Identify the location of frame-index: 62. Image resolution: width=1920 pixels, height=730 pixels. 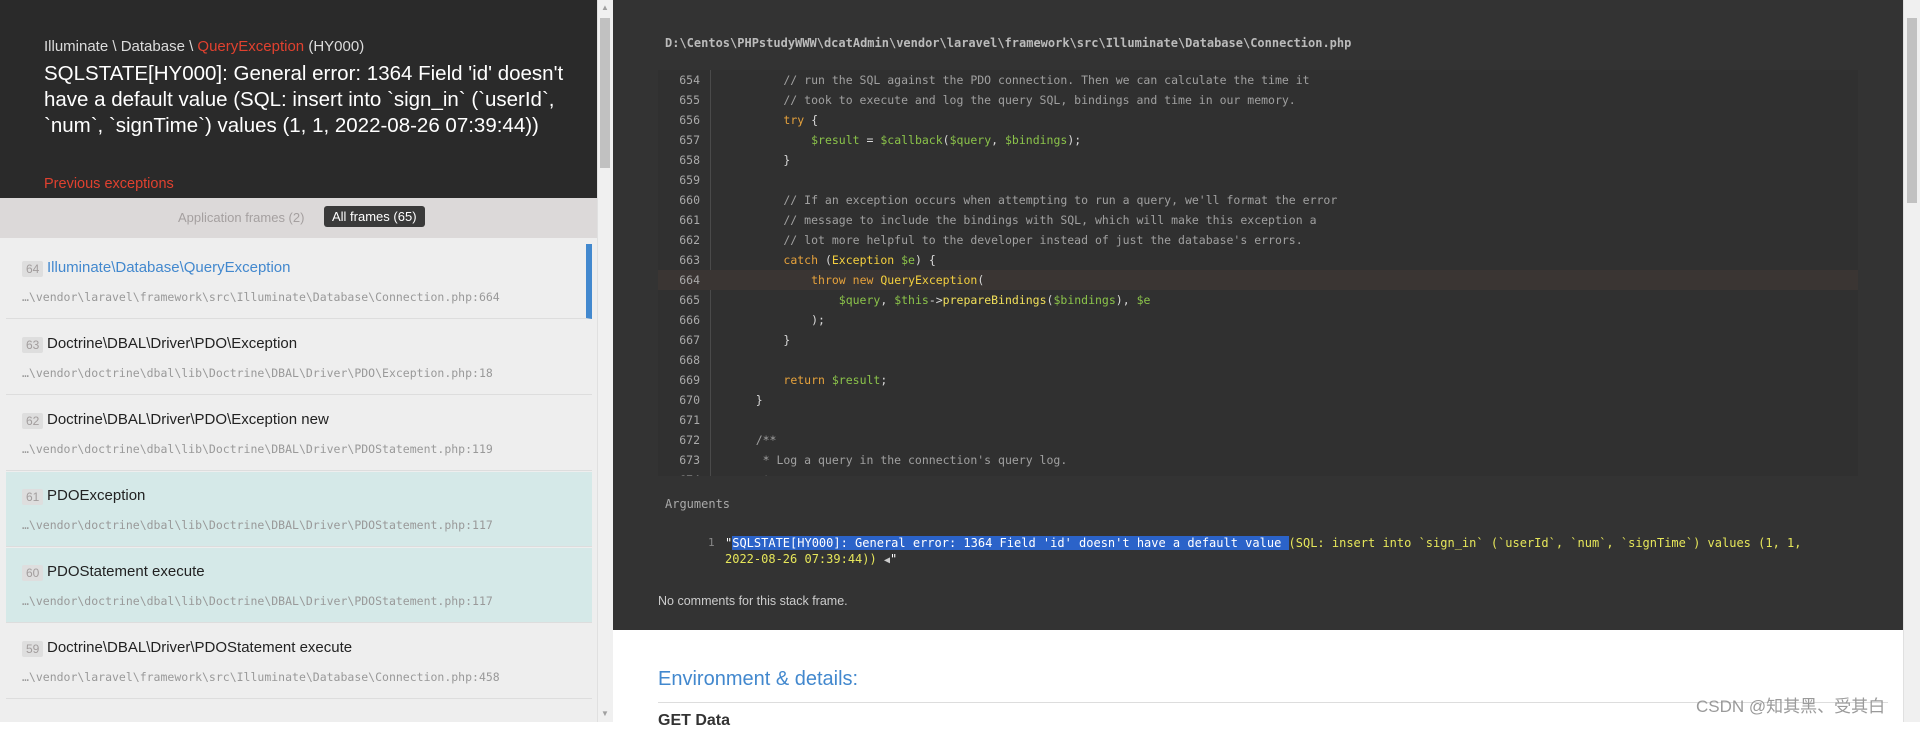
(33, 421).